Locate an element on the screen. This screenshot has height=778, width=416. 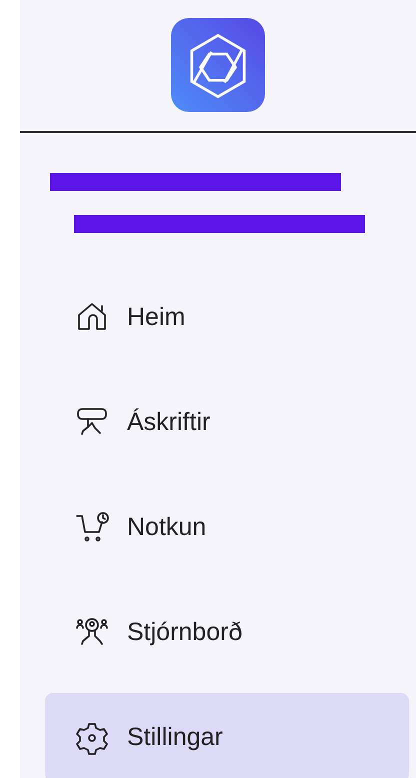
nav-item: Notkun is located at coordinates (227, 527).